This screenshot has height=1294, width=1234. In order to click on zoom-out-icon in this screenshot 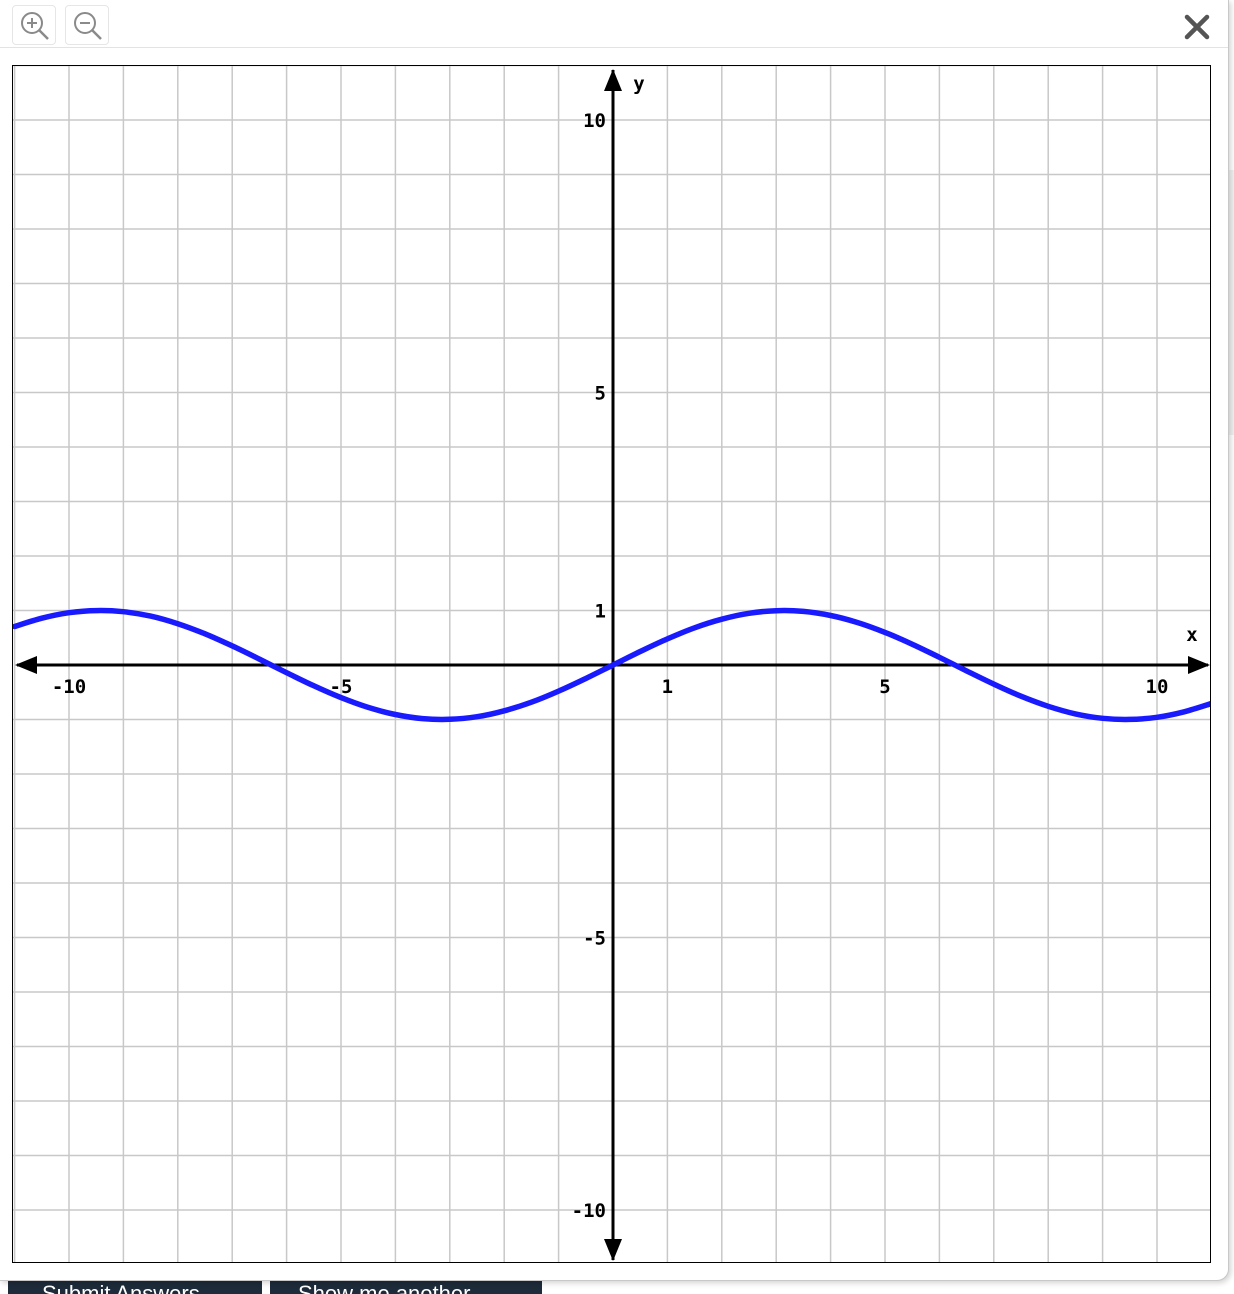, I will do `click(88, 26)`.